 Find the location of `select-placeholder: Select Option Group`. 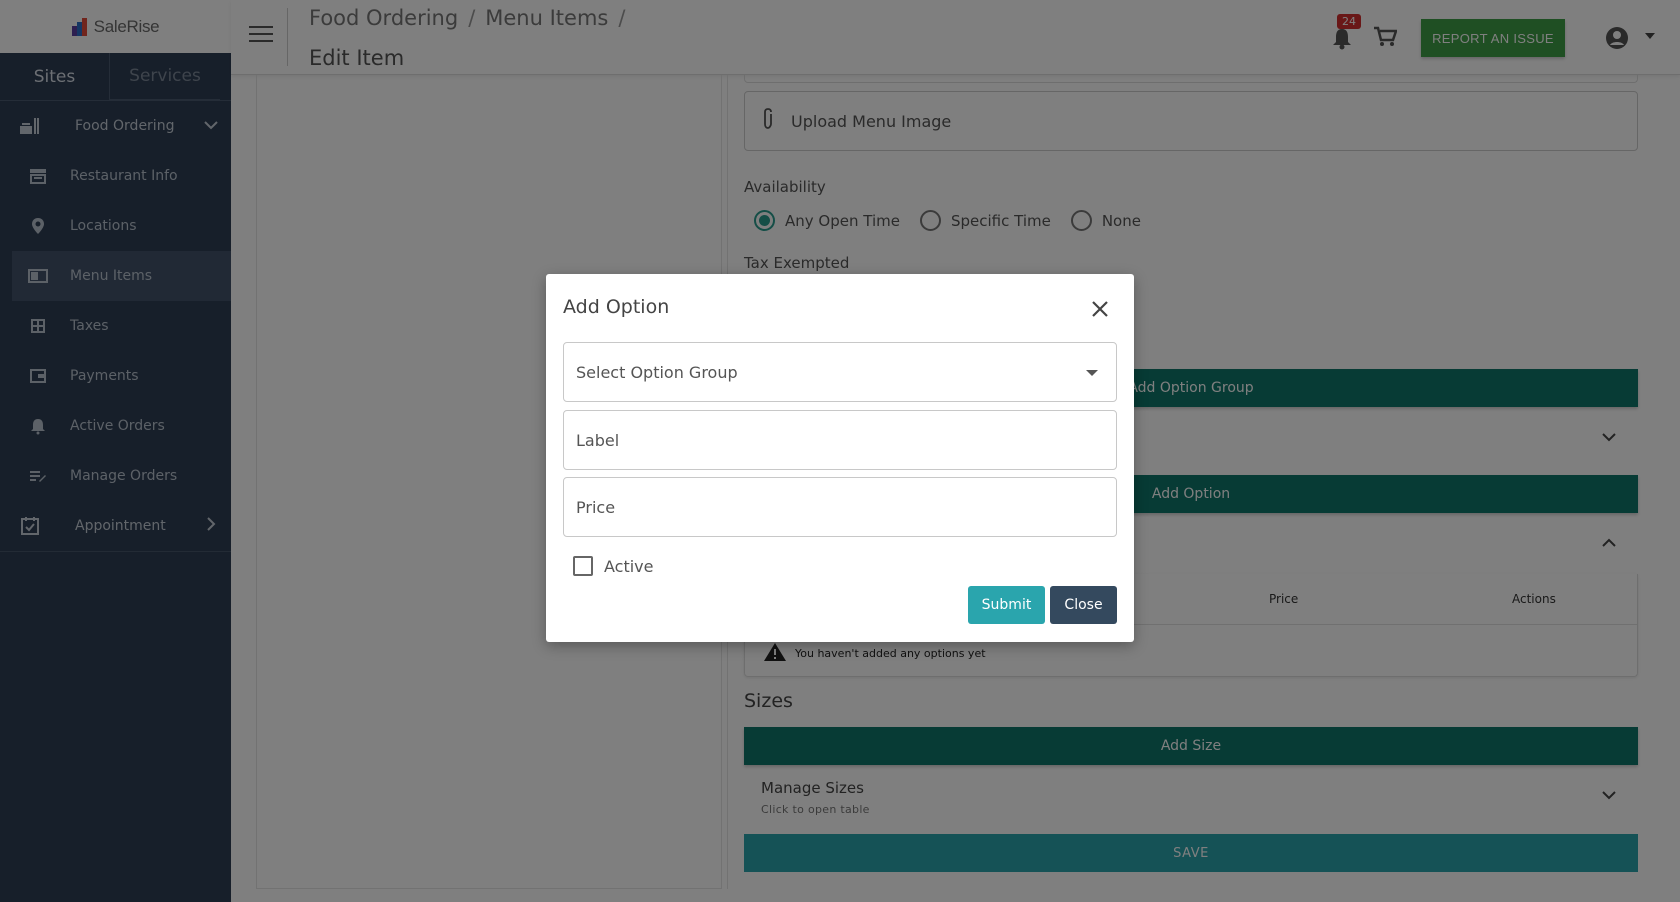

select-placeholder: Select Option Group is located at coordinates (657, 372).